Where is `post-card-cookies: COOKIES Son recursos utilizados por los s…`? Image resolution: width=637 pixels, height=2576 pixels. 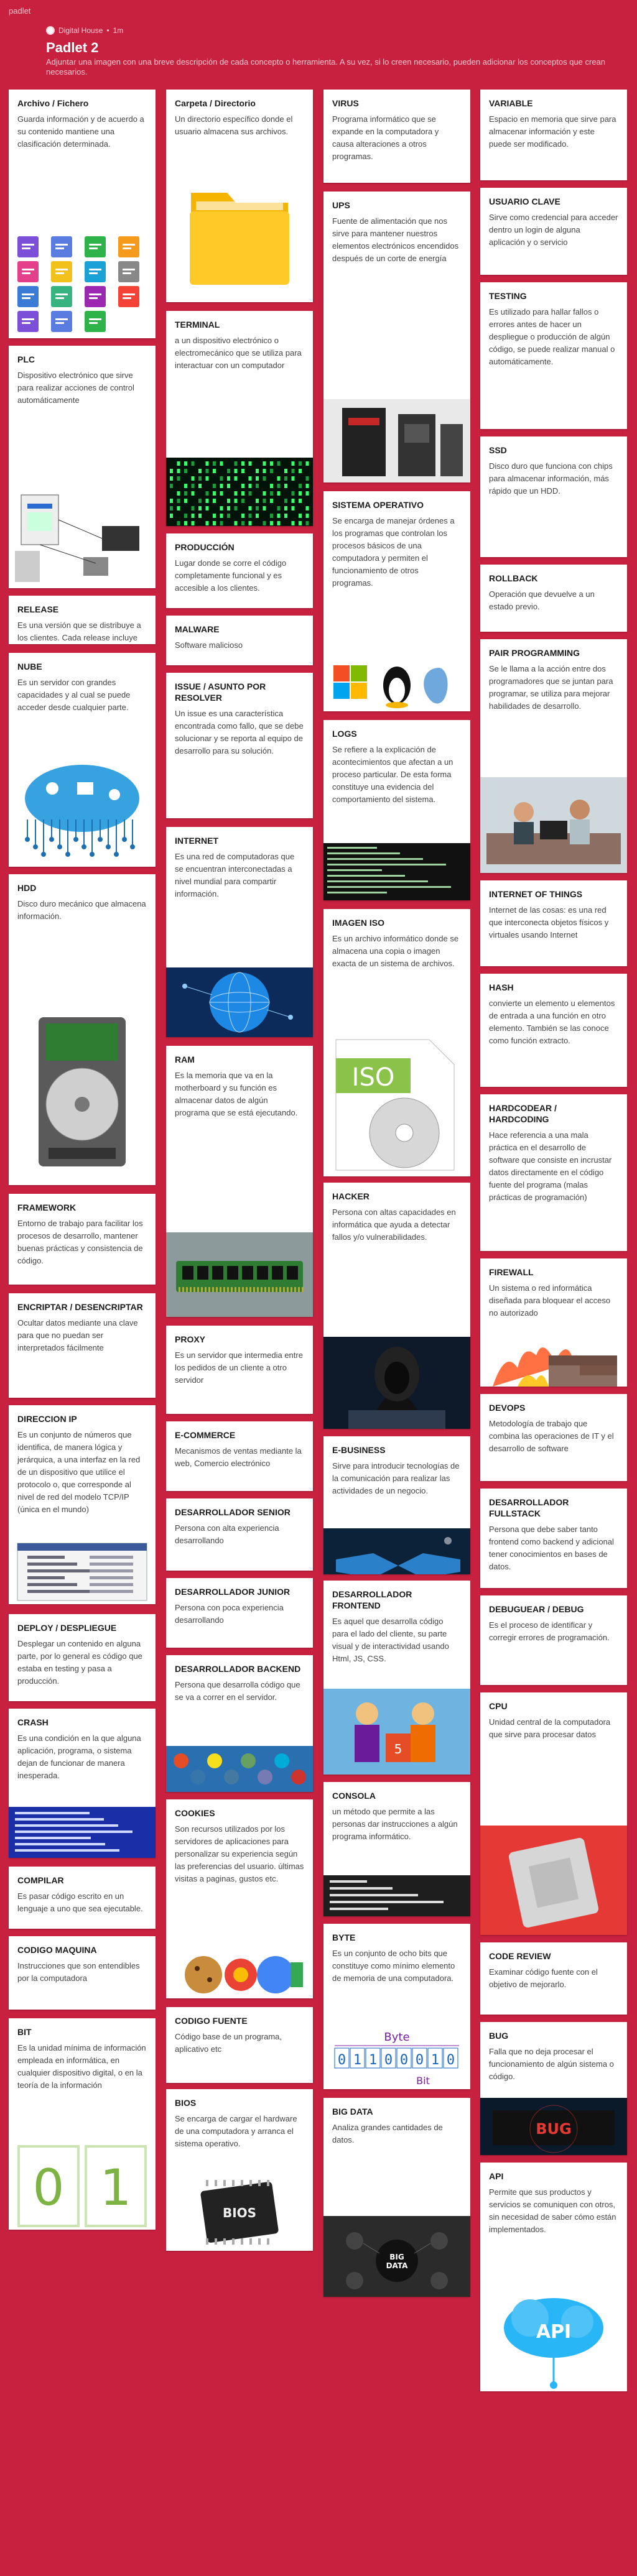
post-card-cookies: COOKIES Son recursos utilizados por los s… is located at coordinates (239, 1898).